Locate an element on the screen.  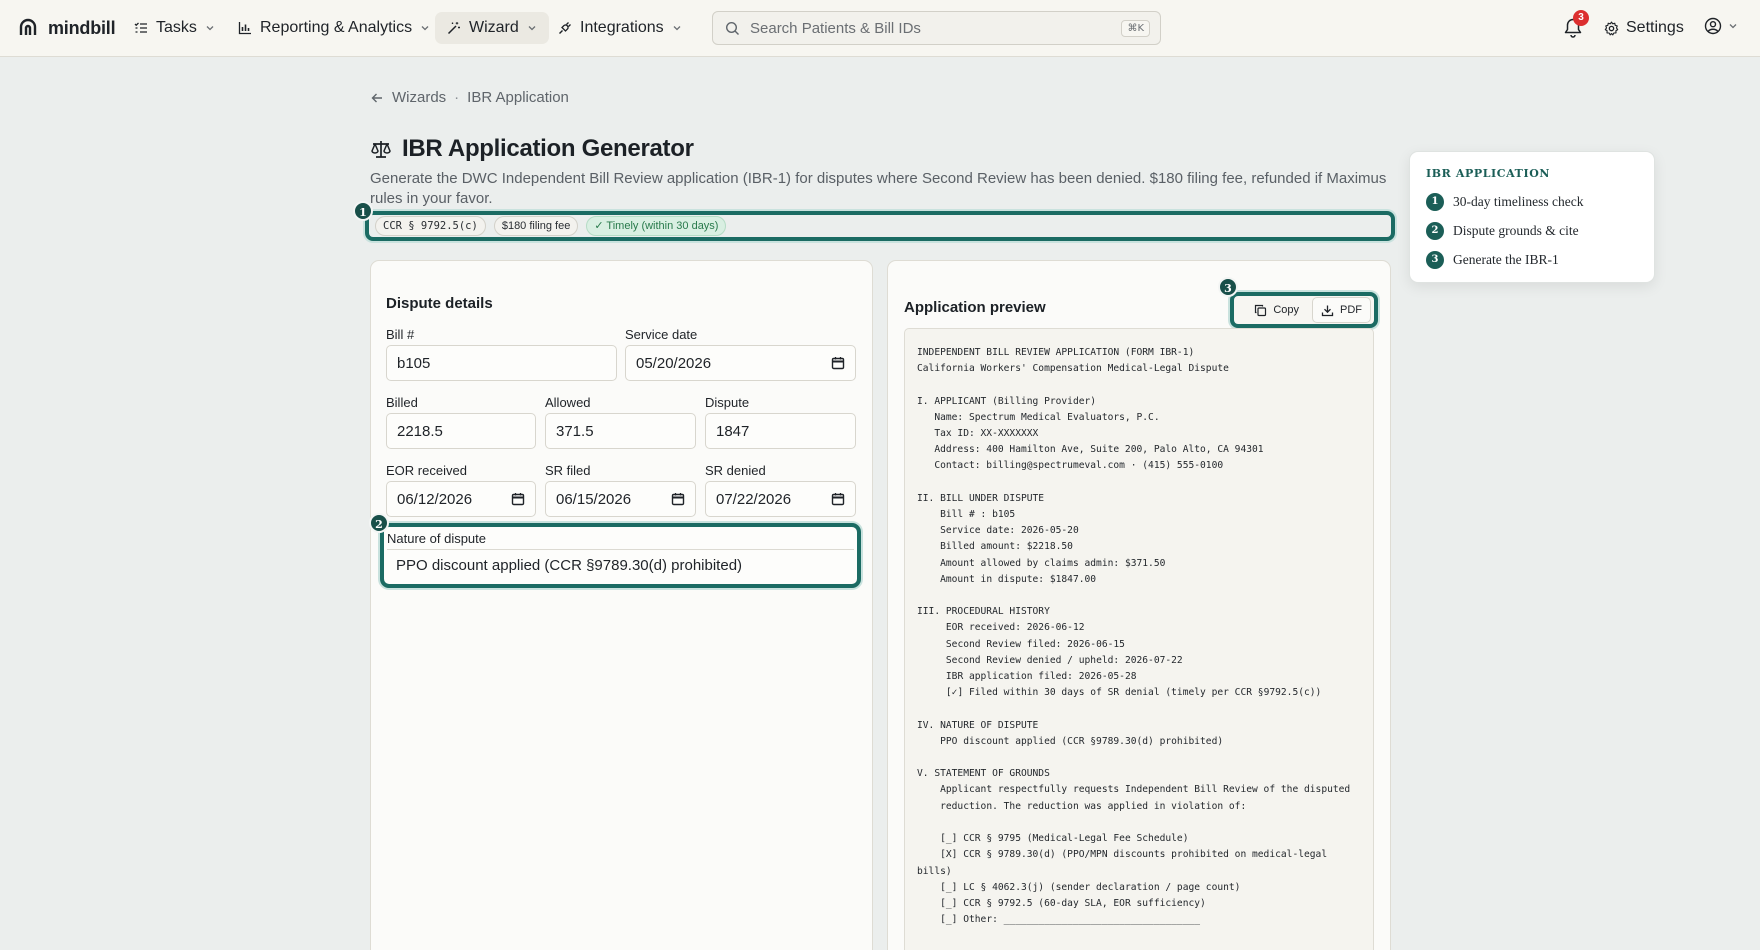
guide-step-number: 3 is located at coordinates (1435, 260).